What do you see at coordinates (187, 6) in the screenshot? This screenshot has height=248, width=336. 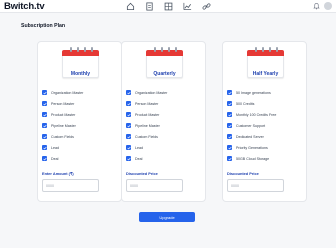 I see `chart-icon` at bounding box center [187, 6].